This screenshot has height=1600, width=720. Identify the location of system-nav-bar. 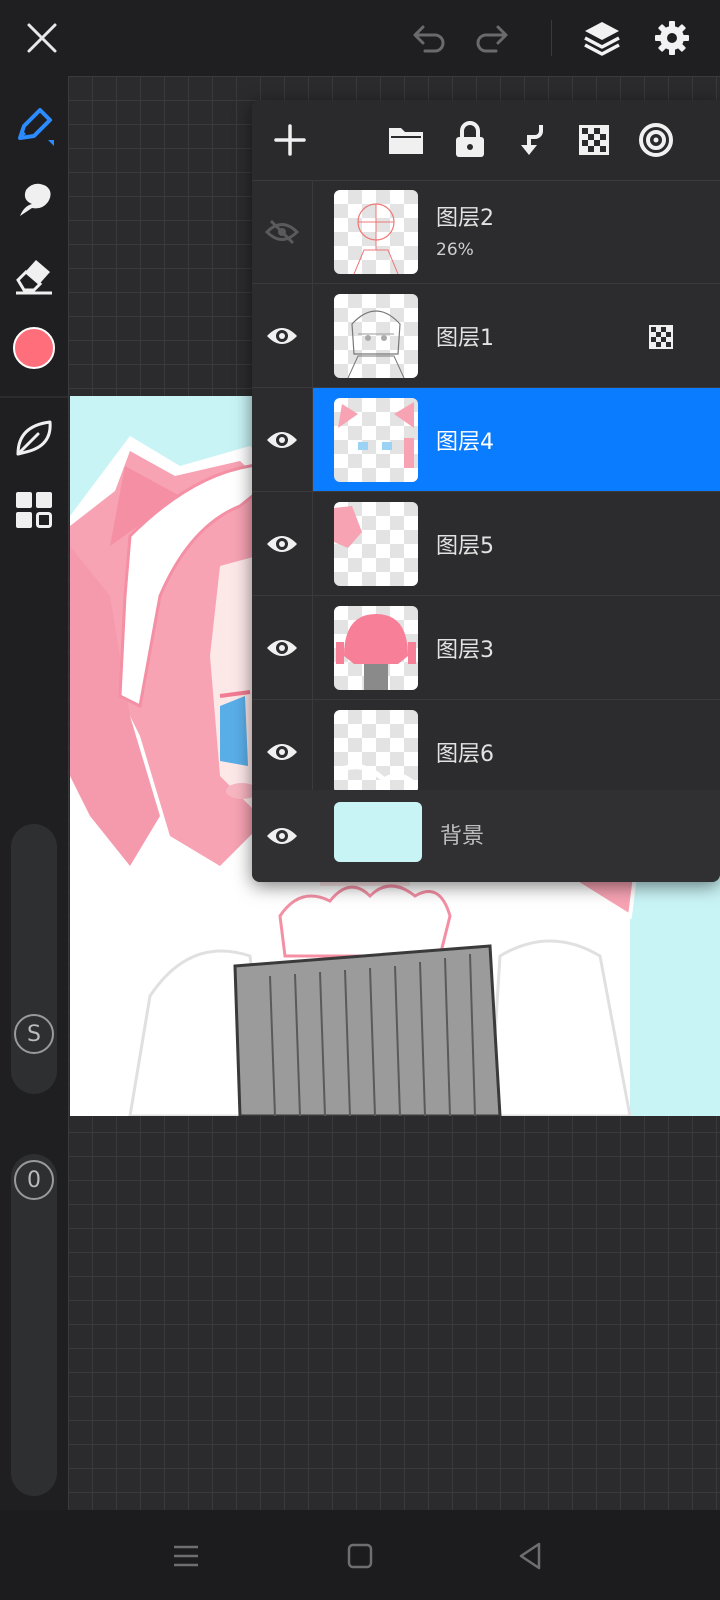
(360, 1555).